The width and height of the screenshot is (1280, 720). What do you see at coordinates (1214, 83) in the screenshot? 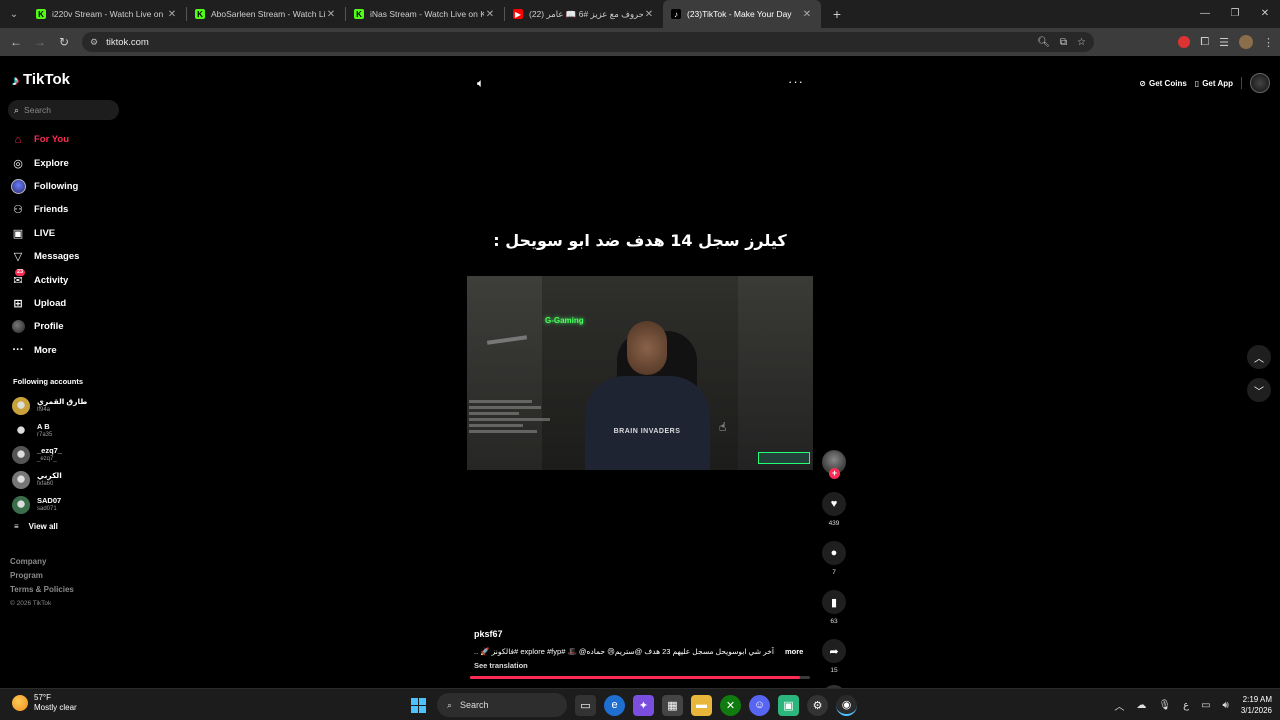
I see `get-app-button: ▯ Get App` at bounding box center [1214, 83].